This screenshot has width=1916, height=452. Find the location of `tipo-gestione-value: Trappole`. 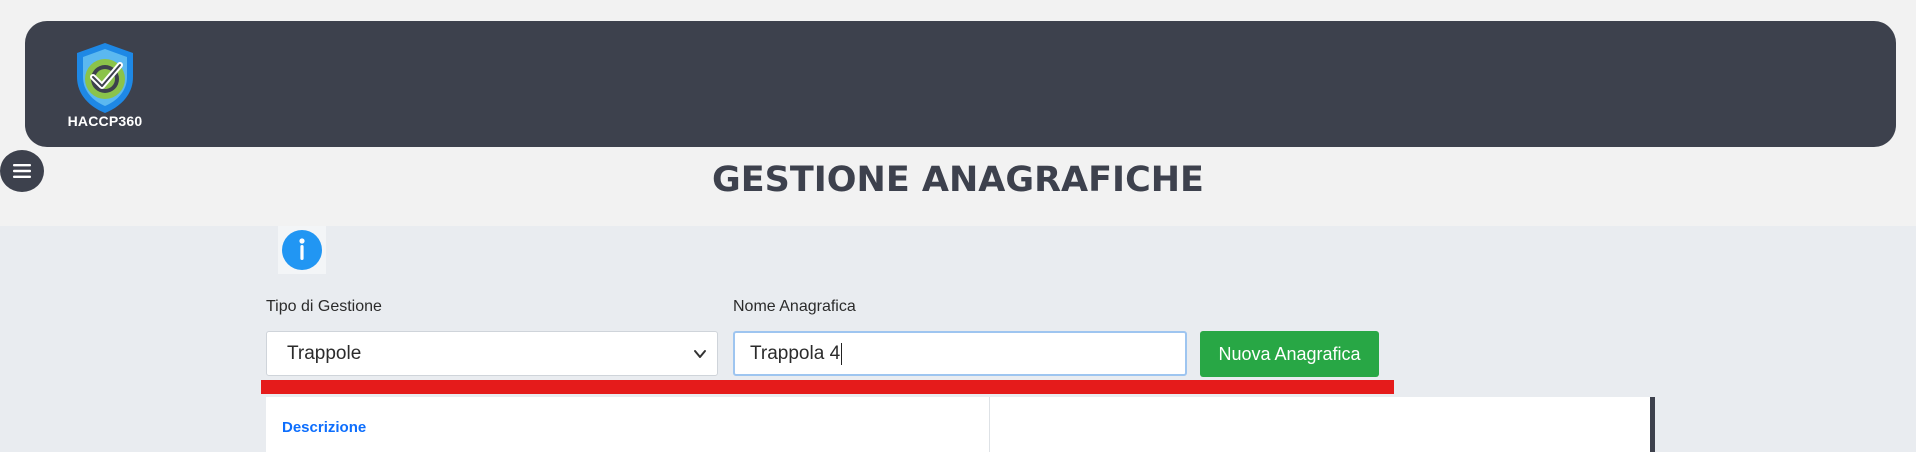

tipo-gestione-value: Trappole is located at coordinates (324, 353).